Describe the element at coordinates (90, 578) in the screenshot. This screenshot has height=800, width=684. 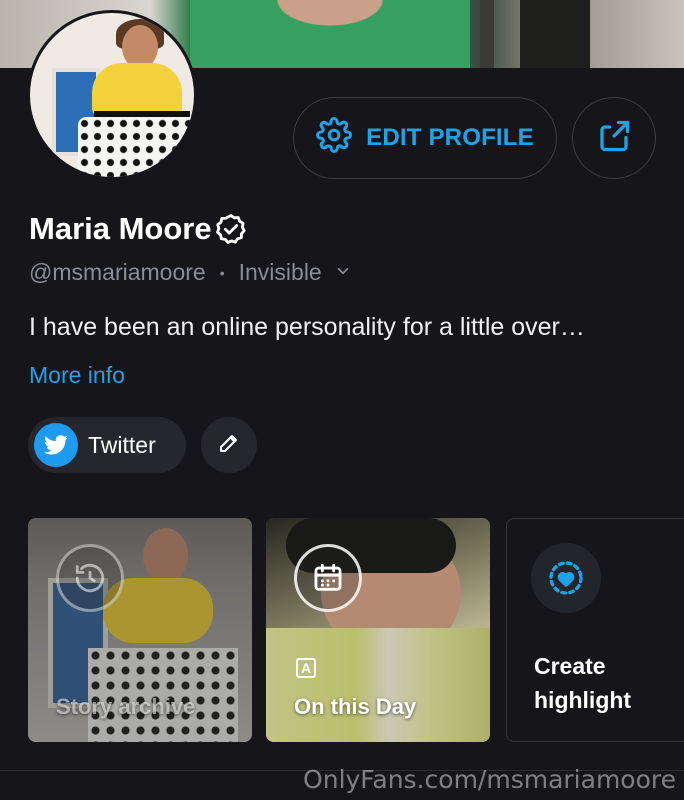
I see `history-icon` at that location.